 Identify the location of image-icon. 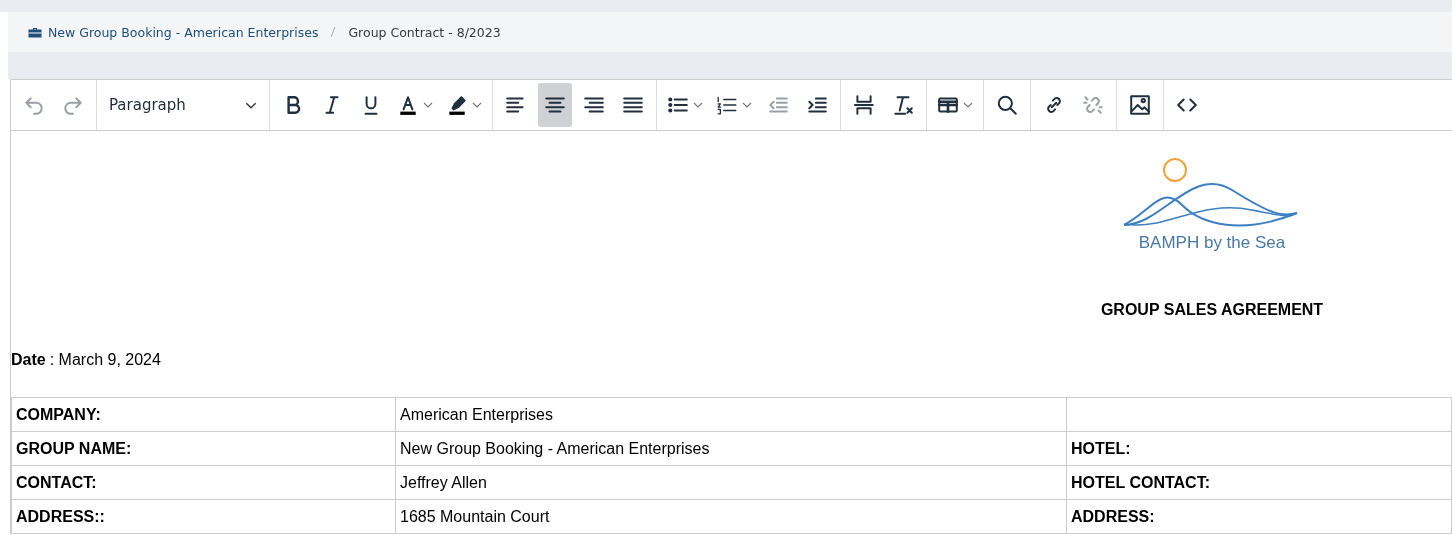
(1140, 105).